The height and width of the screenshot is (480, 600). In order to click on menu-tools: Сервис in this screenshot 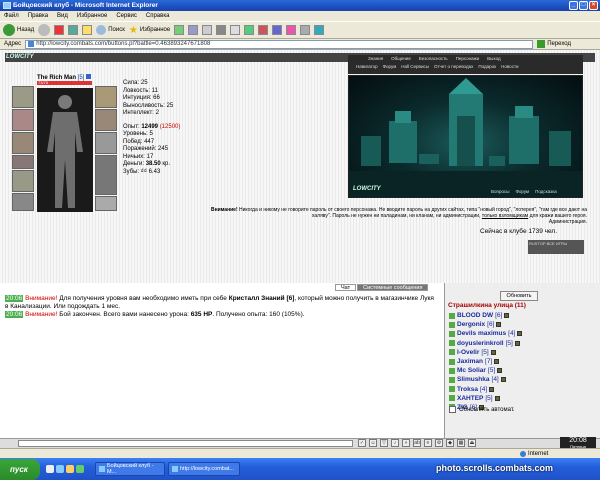, I will do `click(126, 16)`.